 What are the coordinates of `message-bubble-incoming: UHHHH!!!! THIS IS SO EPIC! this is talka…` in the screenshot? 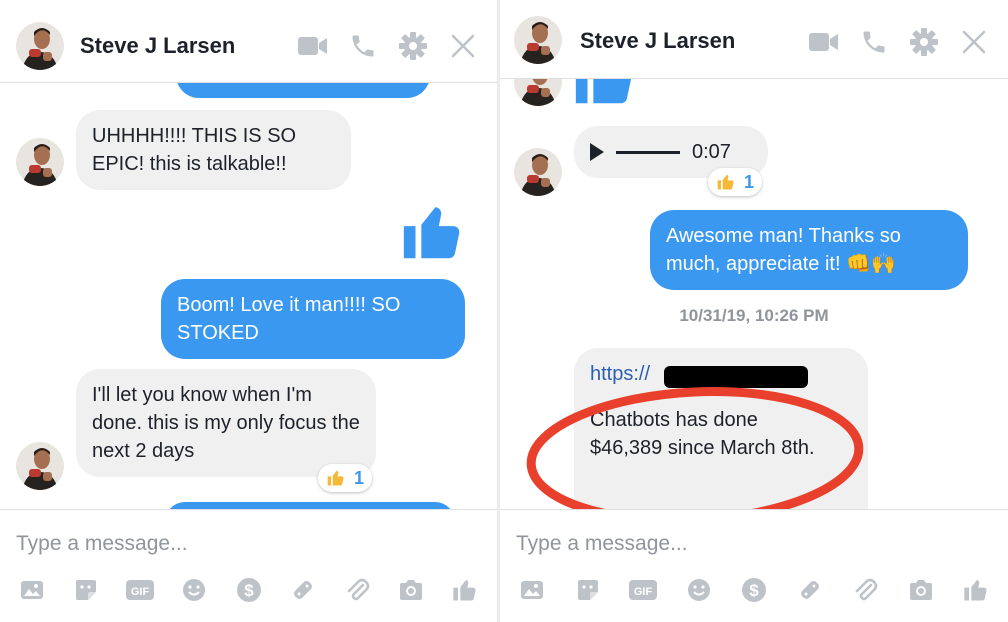 It's located at (213, 150).